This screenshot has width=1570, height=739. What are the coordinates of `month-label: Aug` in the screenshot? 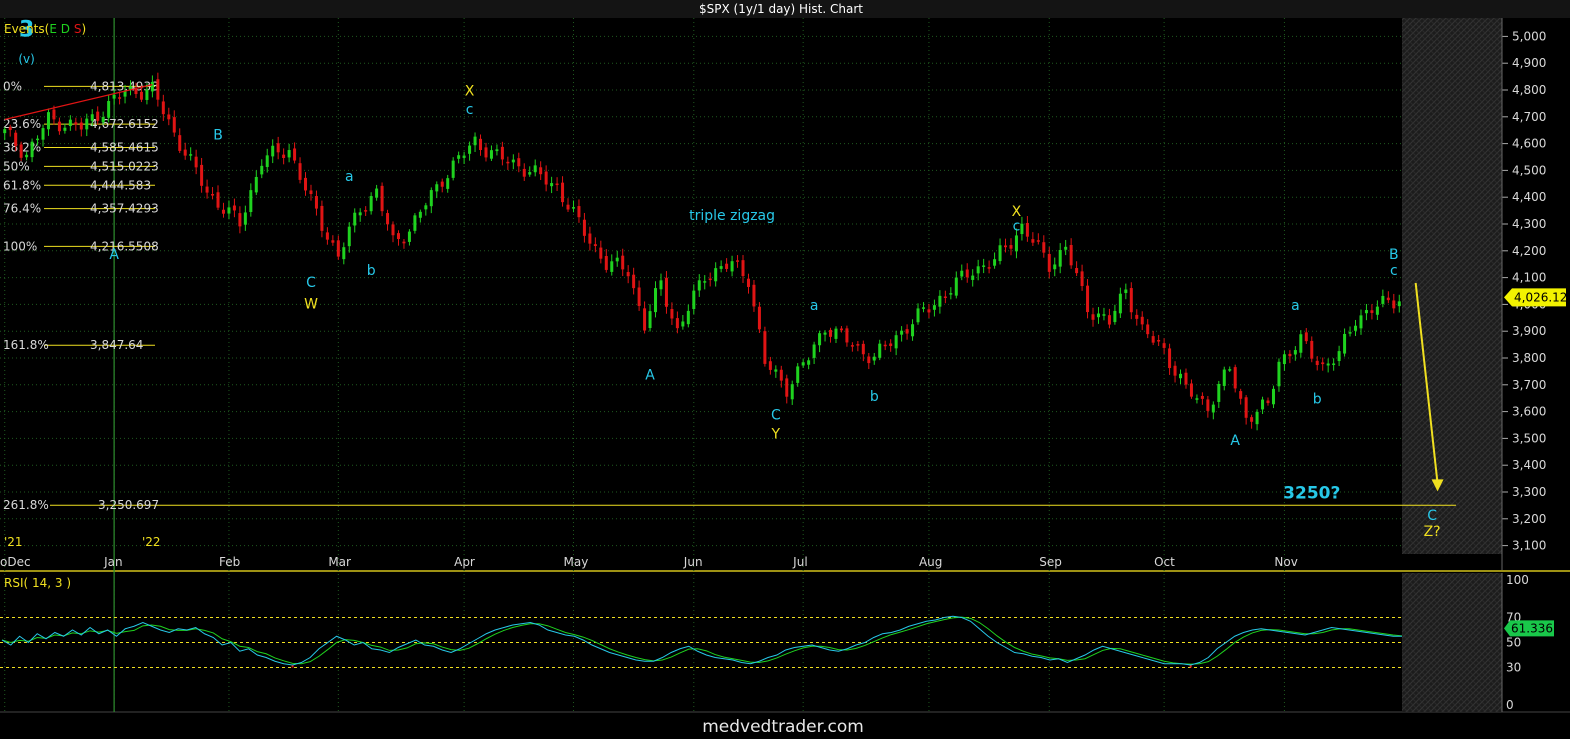 It's located at (930, 562).